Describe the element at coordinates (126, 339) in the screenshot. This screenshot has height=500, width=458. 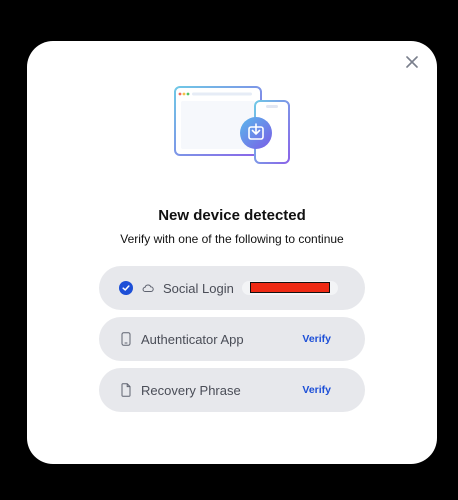
I see `phone-icon` at that location.